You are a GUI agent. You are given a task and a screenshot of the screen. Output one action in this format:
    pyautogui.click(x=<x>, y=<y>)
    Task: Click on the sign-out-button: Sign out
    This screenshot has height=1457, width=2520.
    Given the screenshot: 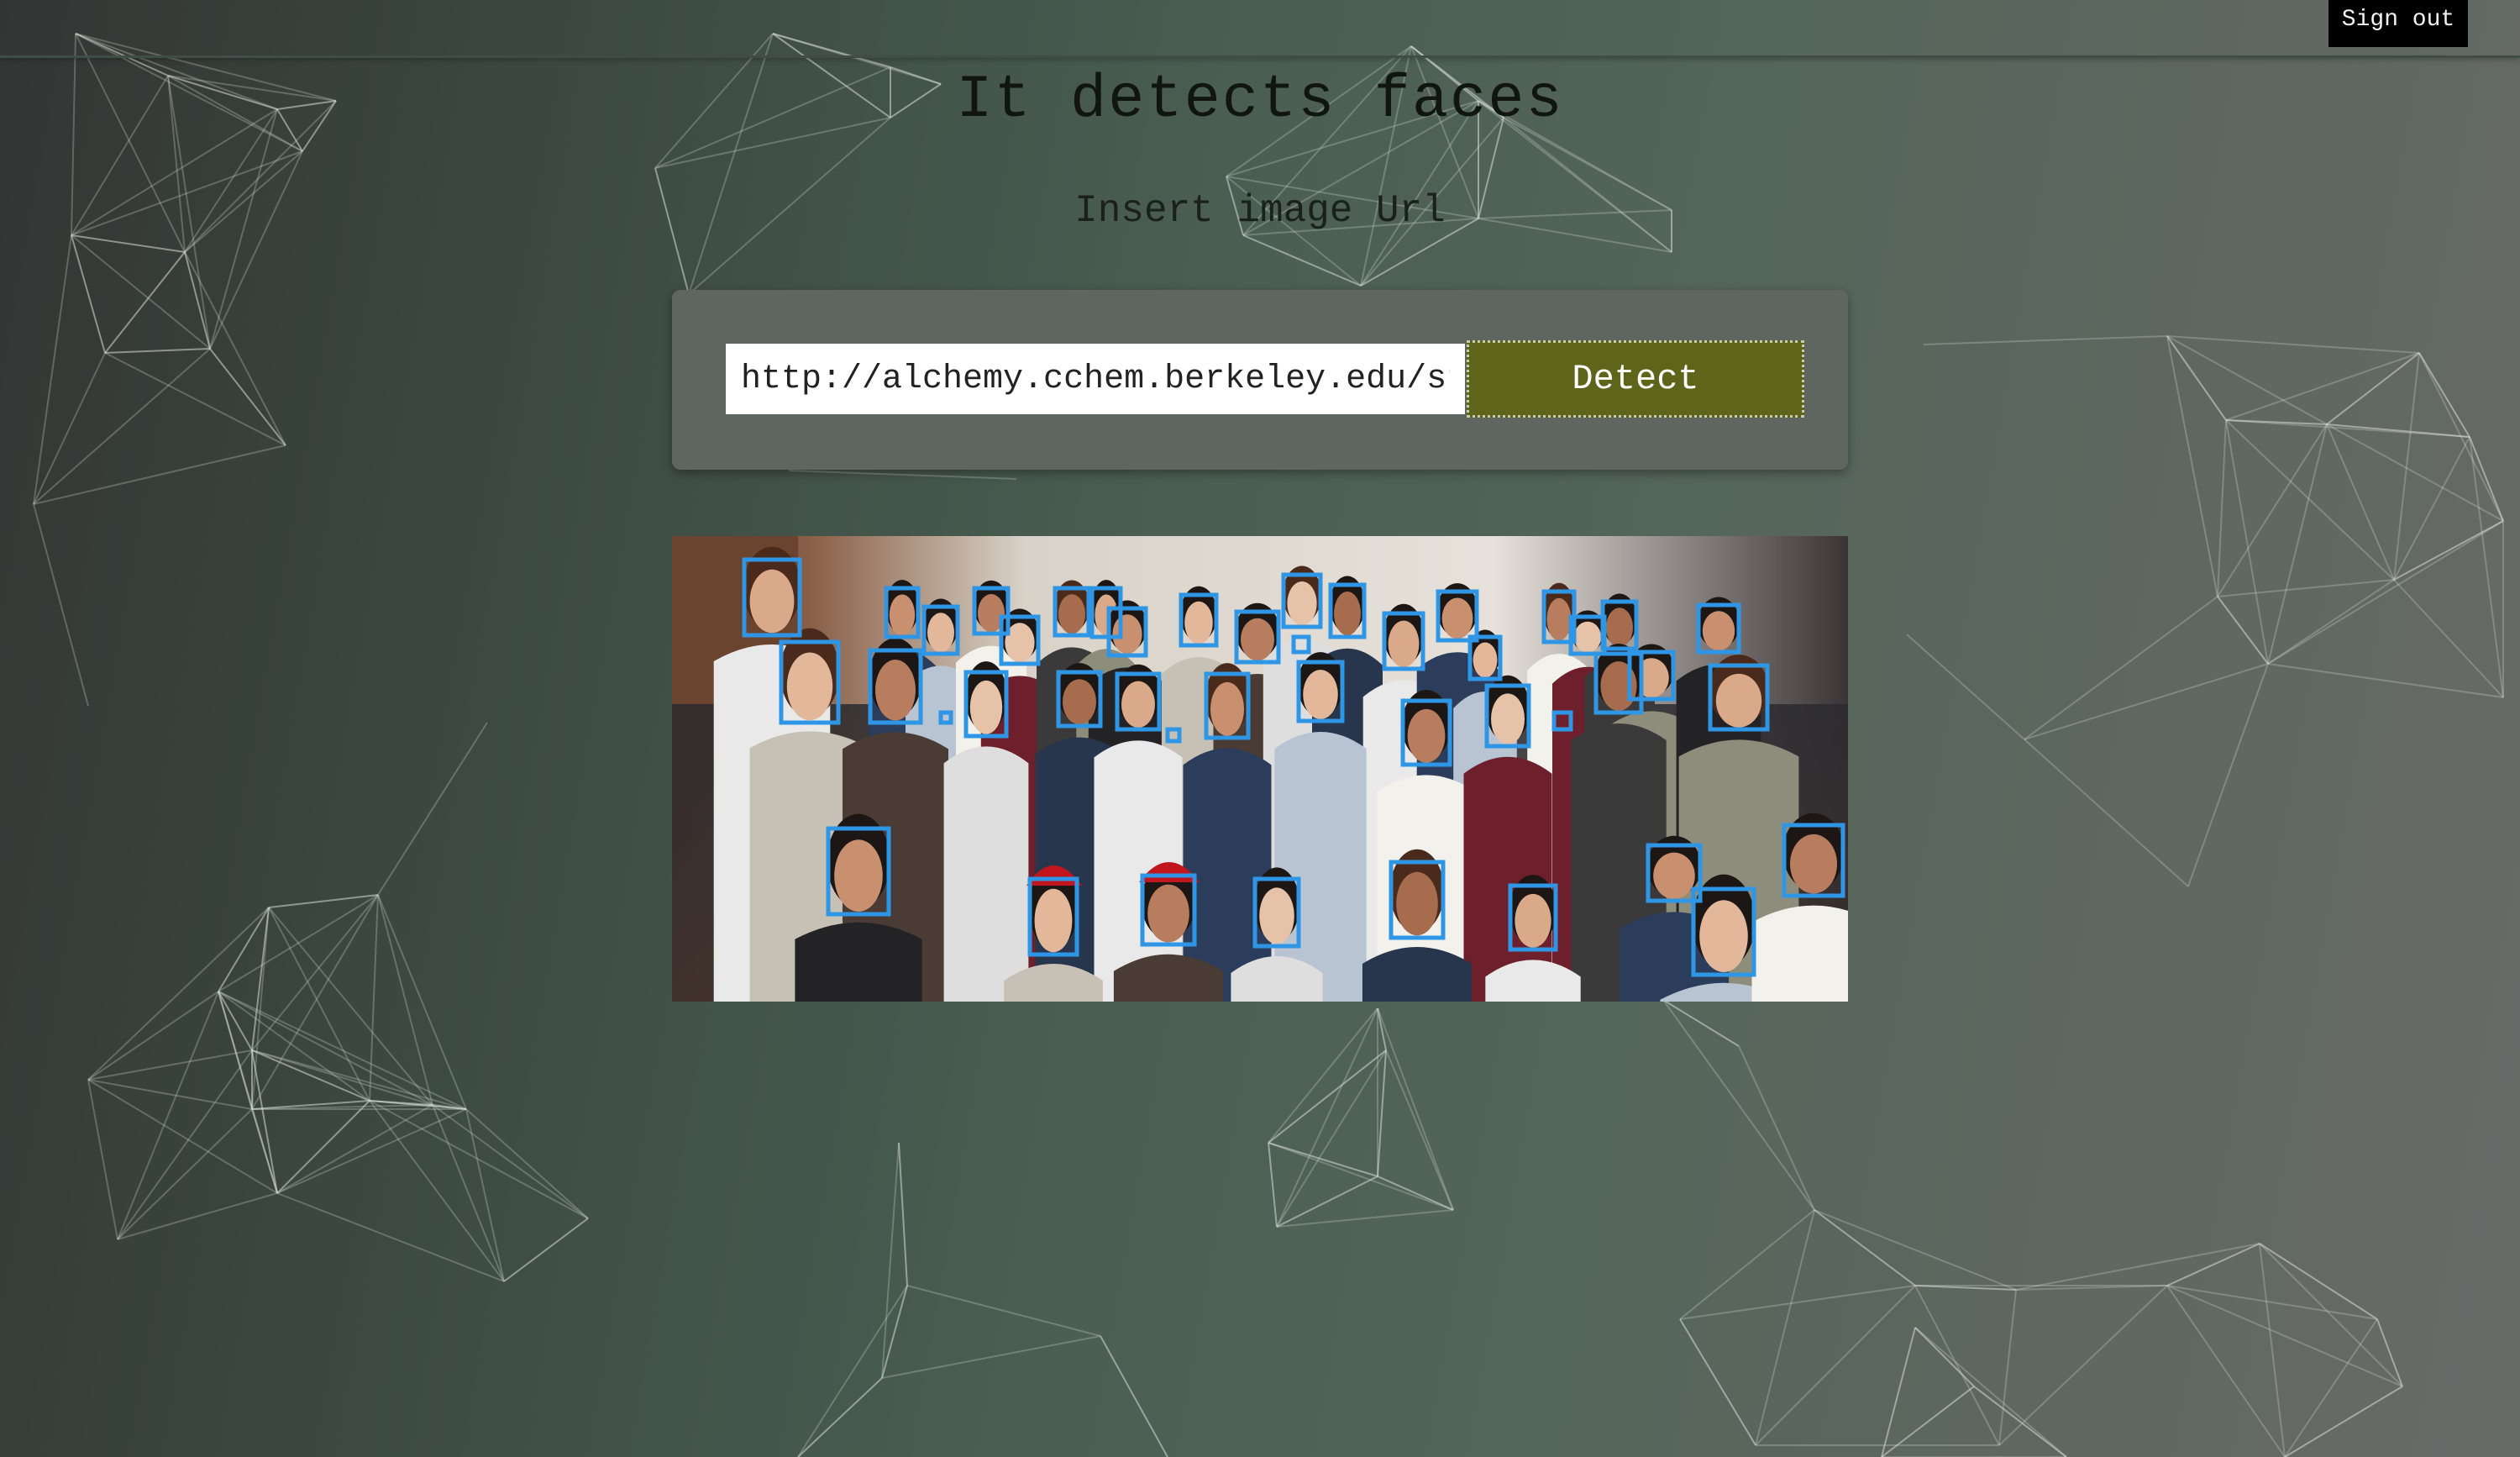 What is the action you would take?
    pyautogui.click(x=2398, y=23)
    